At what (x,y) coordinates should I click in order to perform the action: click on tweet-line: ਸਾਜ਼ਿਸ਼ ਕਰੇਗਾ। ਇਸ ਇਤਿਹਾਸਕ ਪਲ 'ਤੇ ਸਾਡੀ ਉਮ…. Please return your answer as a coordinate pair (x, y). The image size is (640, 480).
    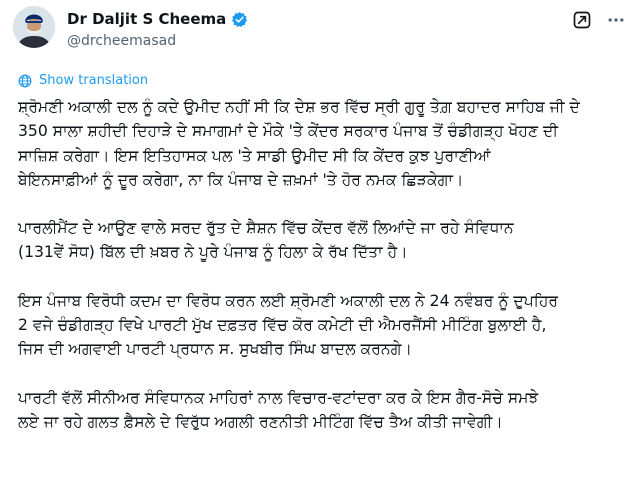
    Looking at the image, I should click on (254, 155).